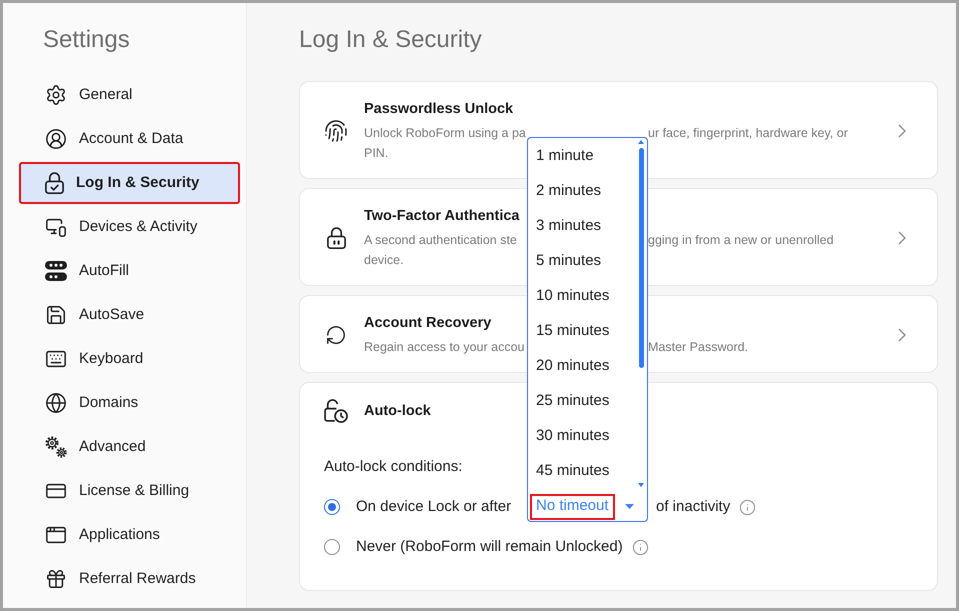  Describe the element at coordinates (442, 216) in the screenshot. I see `card-title: Two-Factor Authentica` at that location.